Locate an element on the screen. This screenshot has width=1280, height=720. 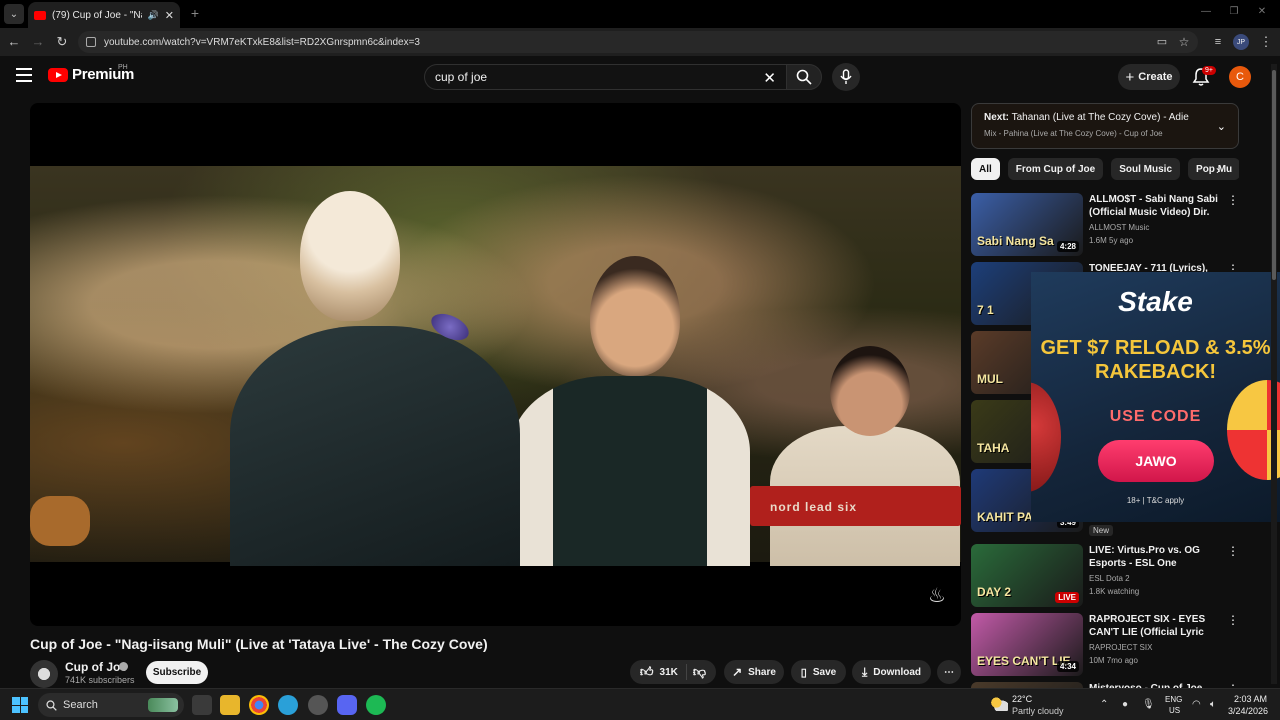
more-actions-button: ⋯ is located at coordinates (949, 672).